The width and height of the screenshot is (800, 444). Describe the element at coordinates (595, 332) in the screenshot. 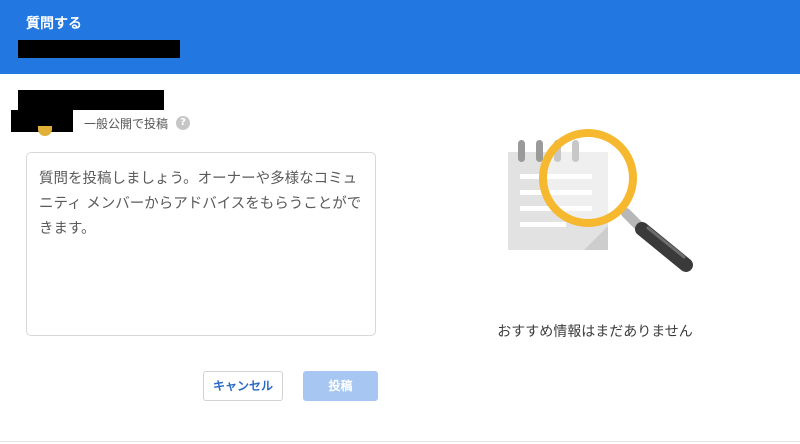

I see `empty-recommendations-message: おすすめ情報はまだありません` at that location.